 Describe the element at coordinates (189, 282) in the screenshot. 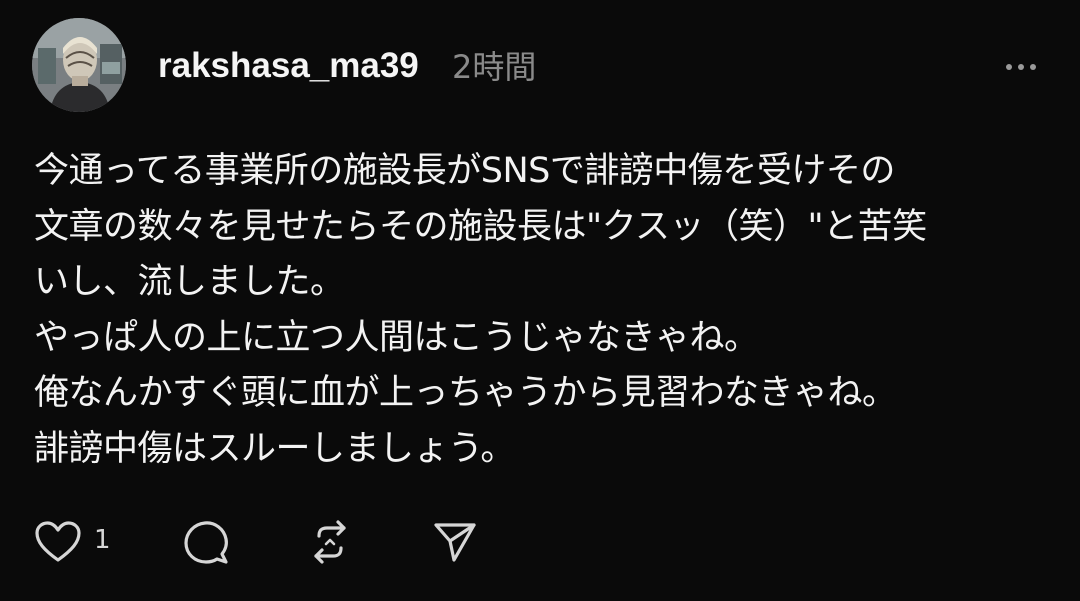

I see `post-body-line: いし、流しました。` at that location.